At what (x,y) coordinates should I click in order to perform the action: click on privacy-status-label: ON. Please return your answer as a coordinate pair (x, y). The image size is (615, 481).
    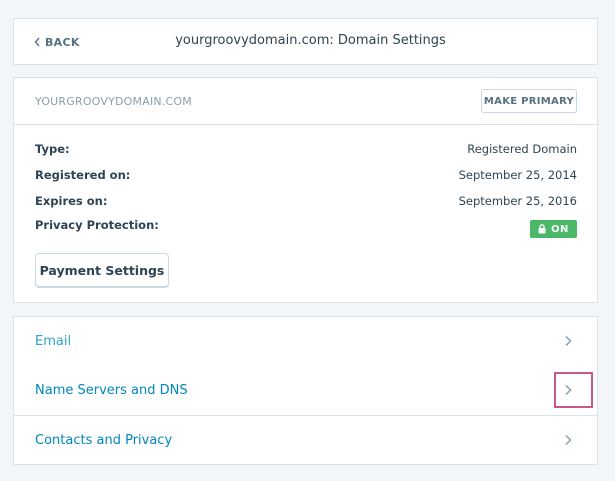
    Looking at the image, I should click on (560, 229).